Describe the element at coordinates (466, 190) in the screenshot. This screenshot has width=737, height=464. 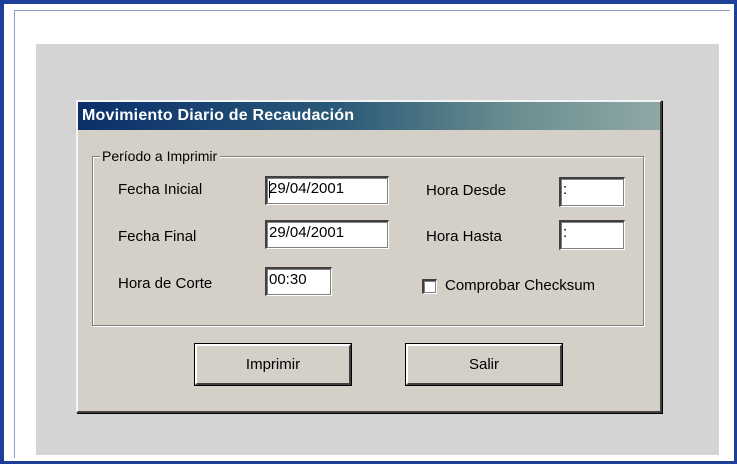
I see `hora-desde-label: Hora Desde` at that location.